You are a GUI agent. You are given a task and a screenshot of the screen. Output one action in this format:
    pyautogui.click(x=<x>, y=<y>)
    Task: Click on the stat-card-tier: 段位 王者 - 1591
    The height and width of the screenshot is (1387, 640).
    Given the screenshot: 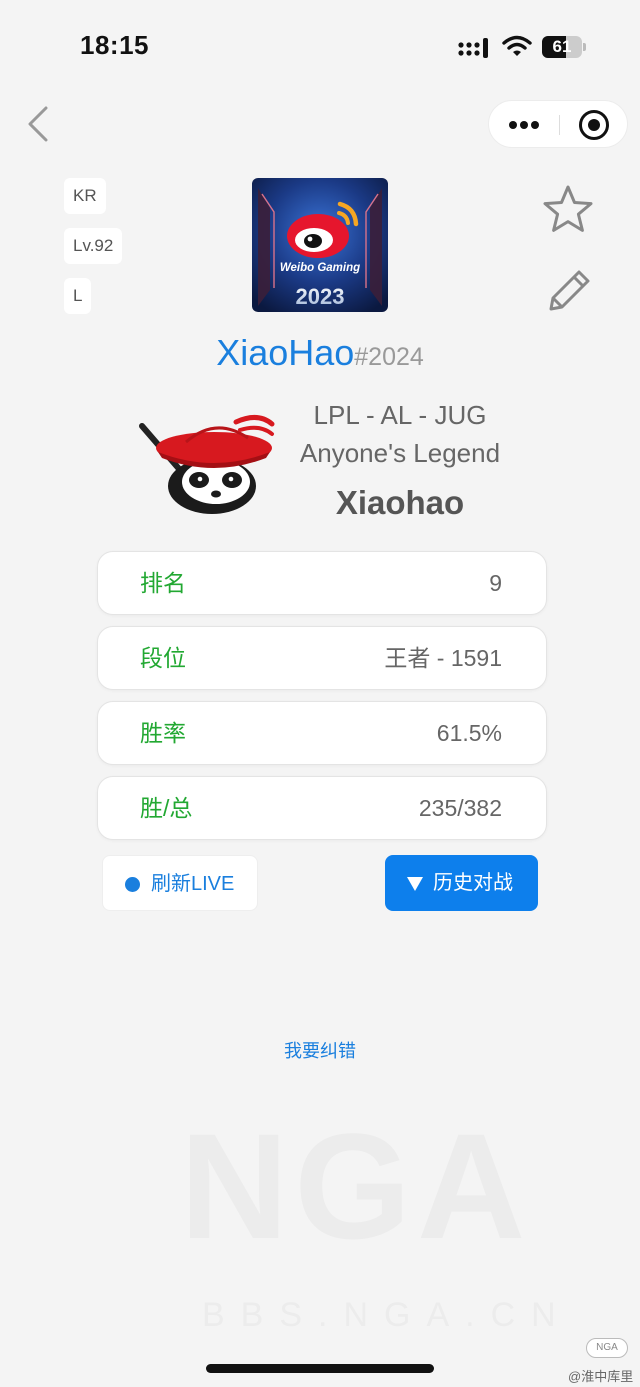 What is the action you would take?
    pyautogui.click(x=322, y=658)
    